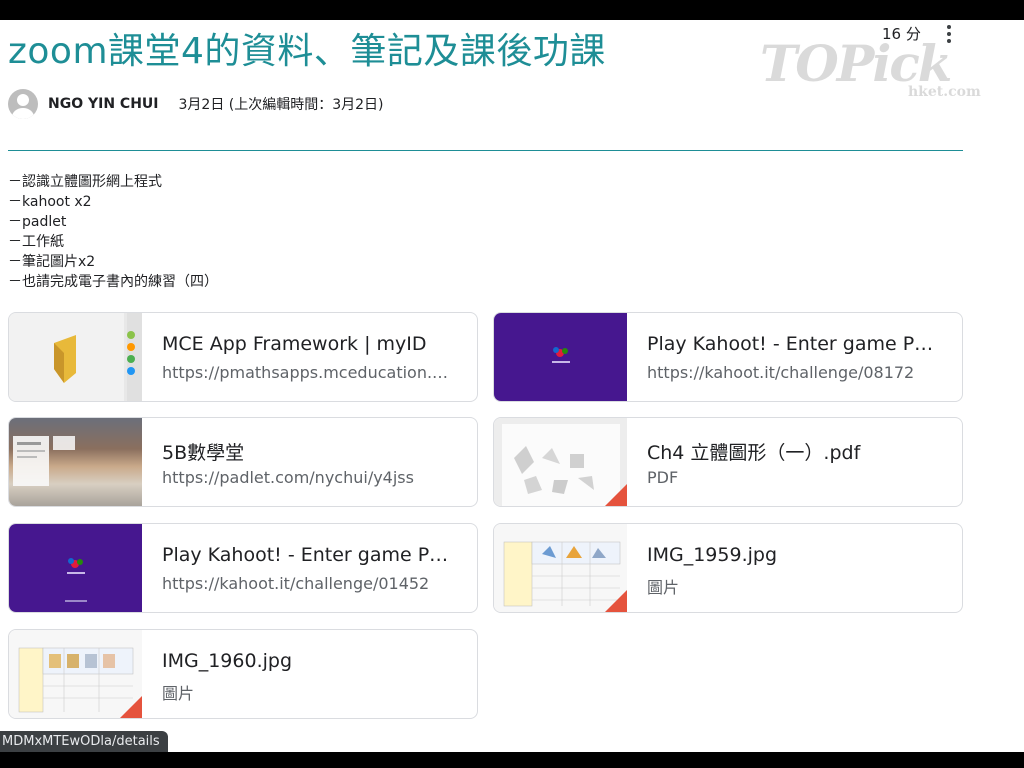 The height and width of the screenshot is (768, 1024). I want to click on author-name: NGO YIN CHUI, so click(103, 104).